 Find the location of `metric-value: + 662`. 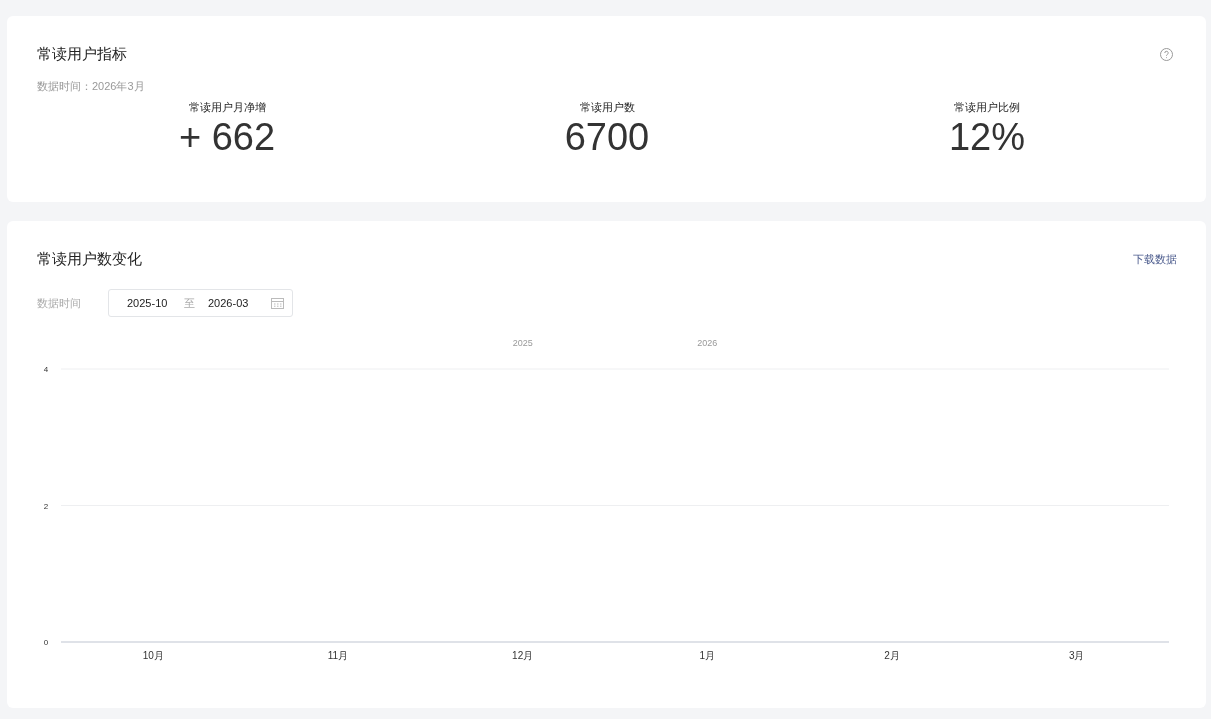

metric-value: + 662 is located at coordinates (227, 137).